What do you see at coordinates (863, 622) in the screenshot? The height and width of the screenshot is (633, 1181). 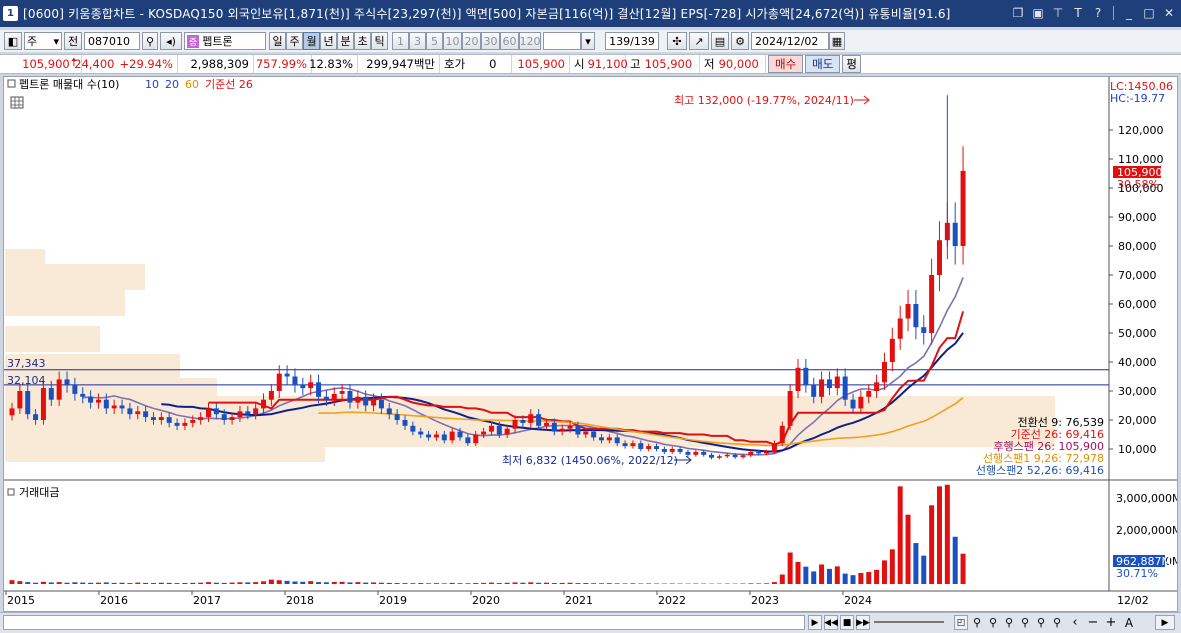 I see `fast-forward-icon: ▶▶` at bounding box center [863, 622].